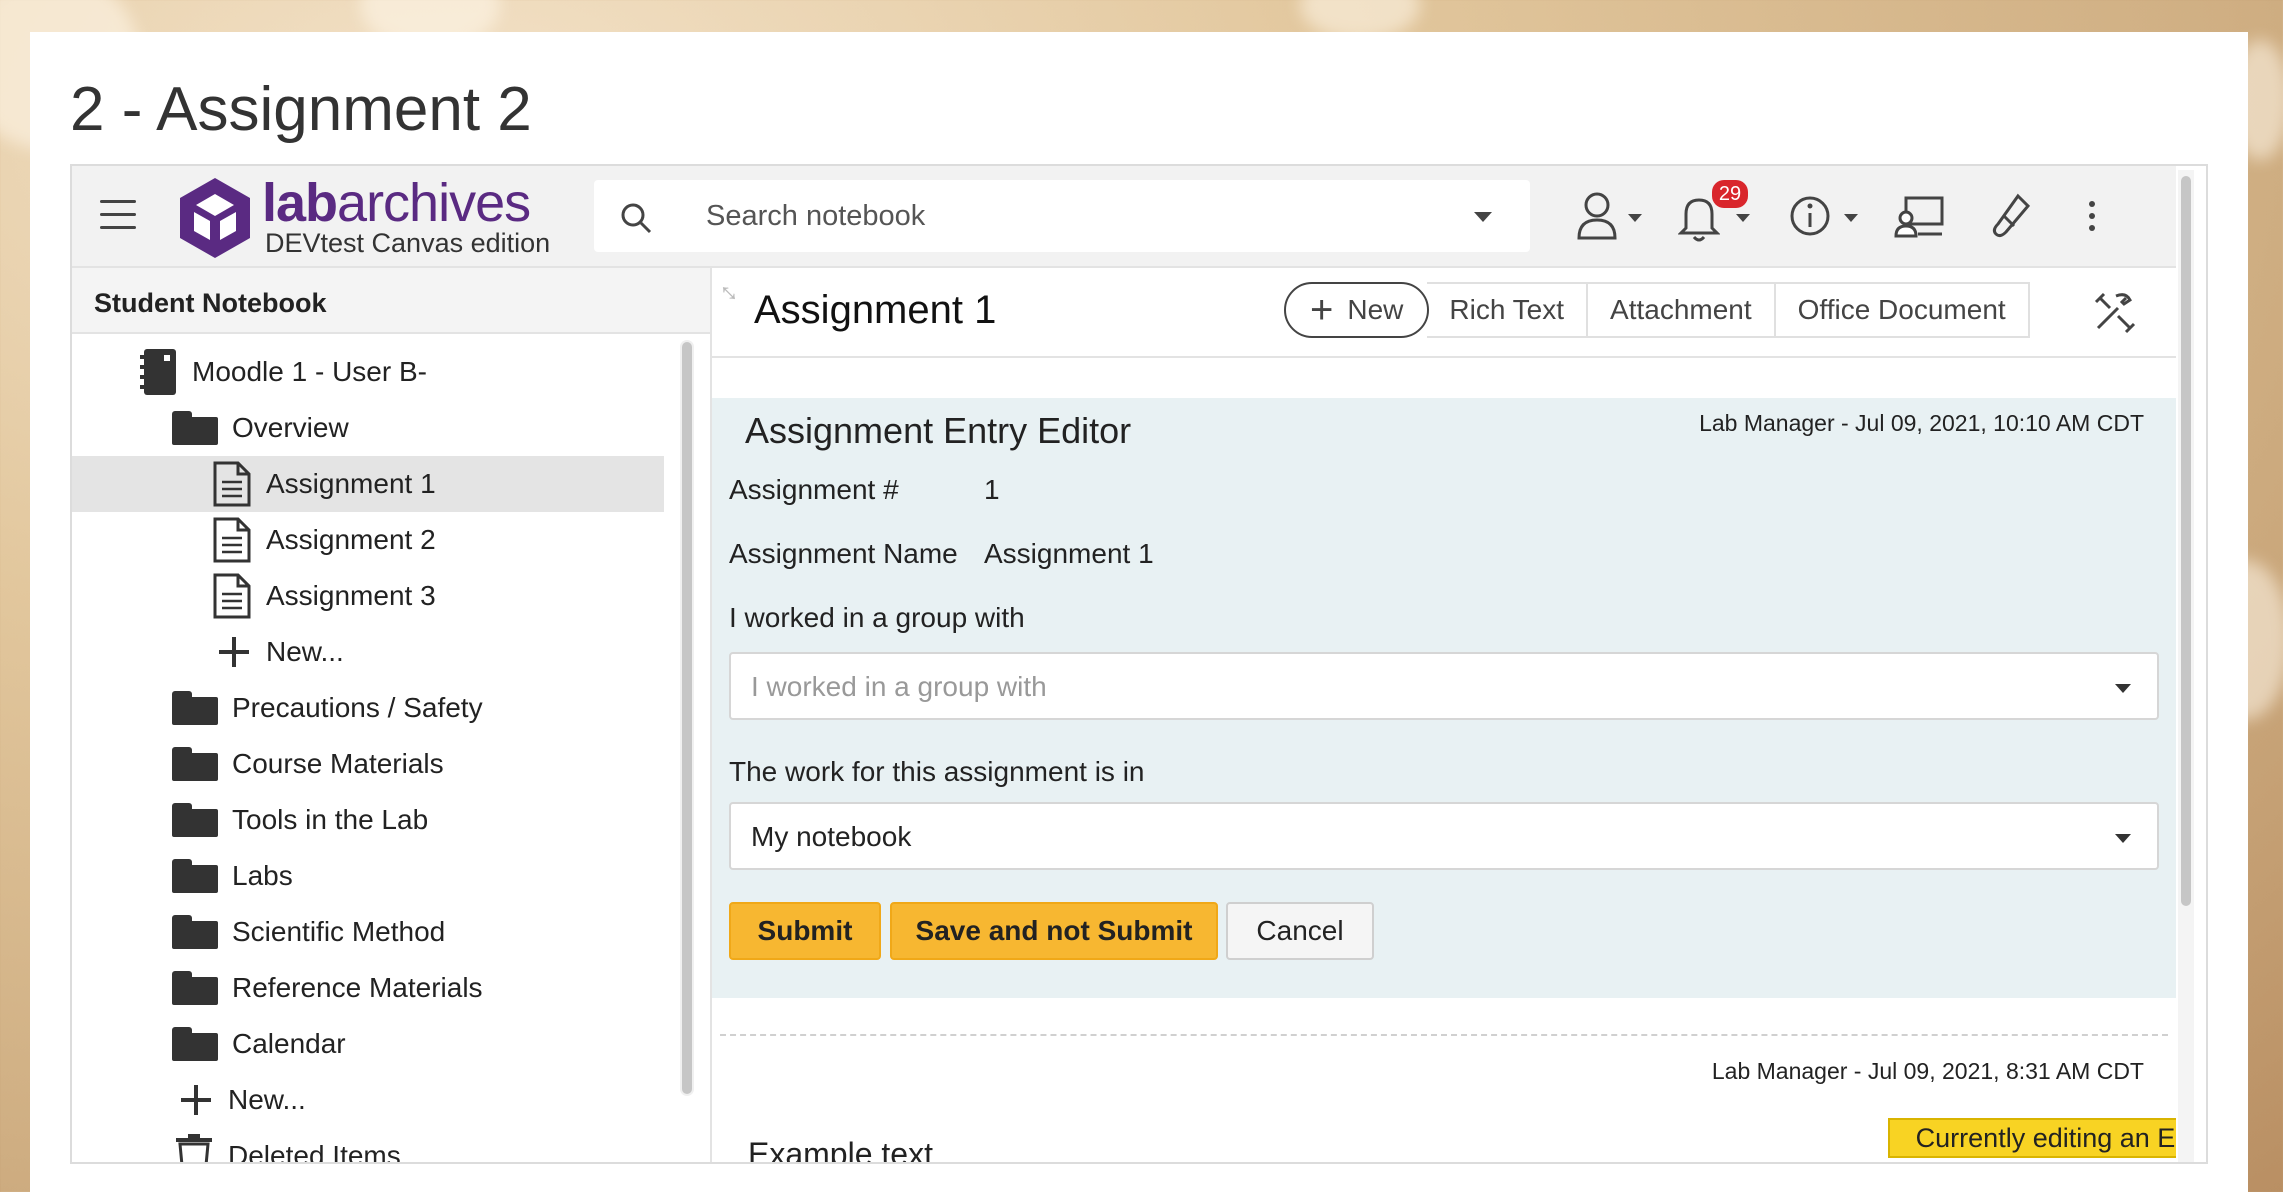 Image resolution: width=2283 pixels, height=1192 pixels. I want to click on tree-folder: Scientific Method, so click(308, 932).